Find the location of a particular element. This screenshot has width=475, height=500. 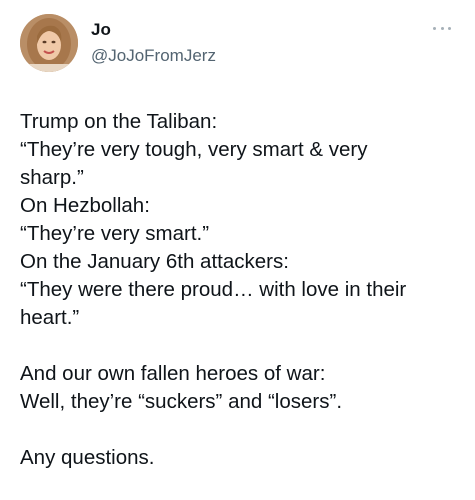

tweet-line: Trump on the Taliban: is located at coordinates (119, 121).